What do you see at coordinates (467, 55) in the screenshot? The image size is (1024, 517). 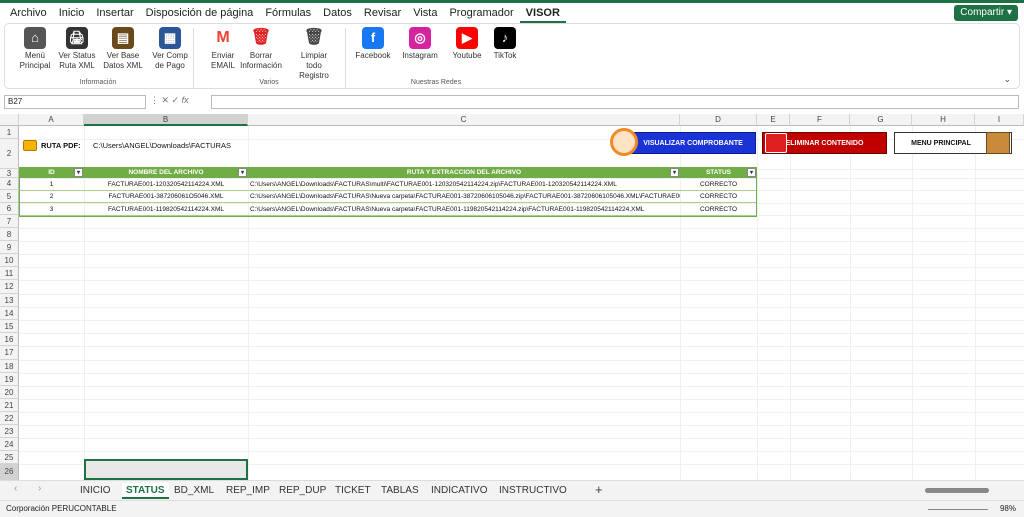 I see `ribbon-button-label: Youtube` at bounding box center [467, 55].